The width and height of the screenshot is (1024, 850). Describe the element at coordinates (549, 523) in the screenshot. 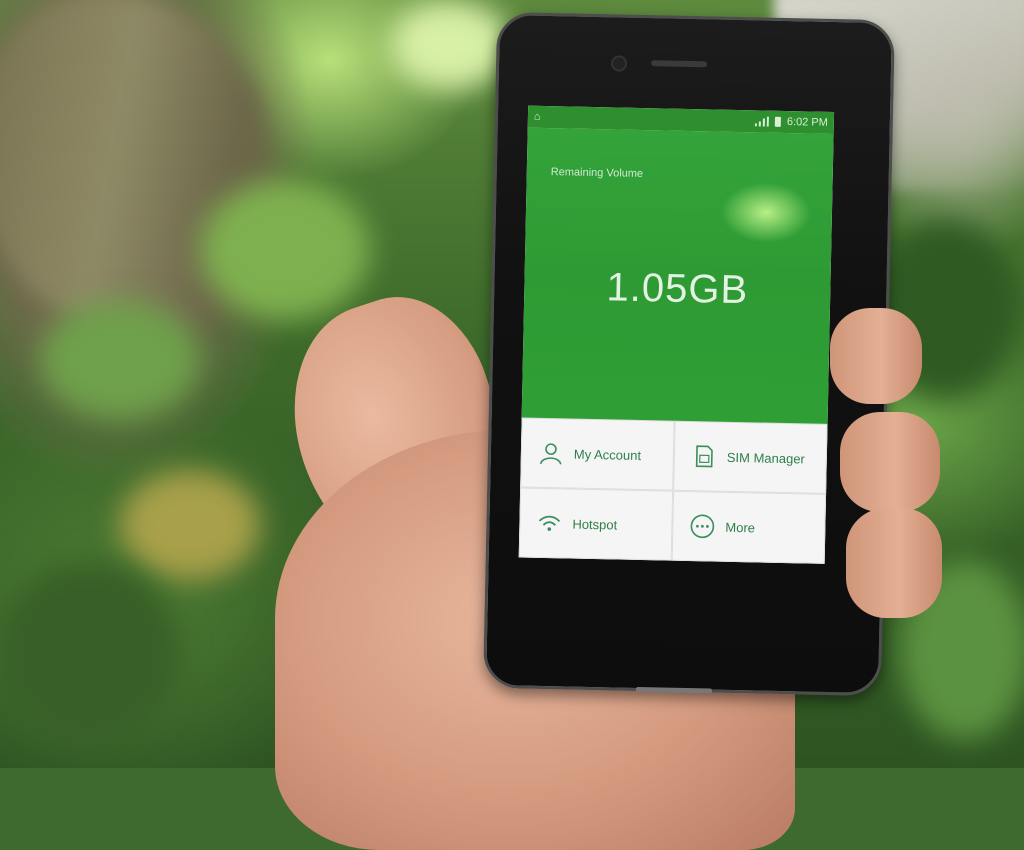

I see `wifi-icon` at that location.